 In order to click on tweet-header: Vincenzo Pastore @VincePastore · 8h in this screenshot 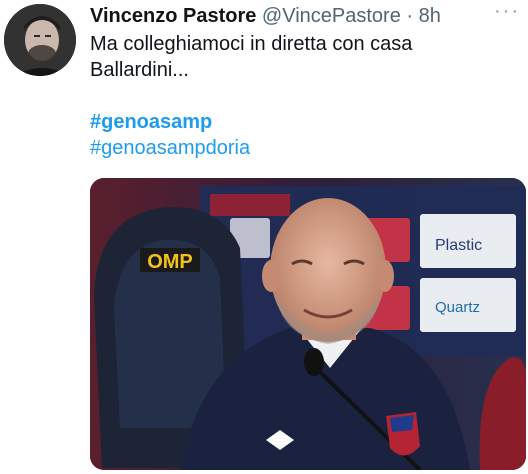, I will do `click(309, 16)`.